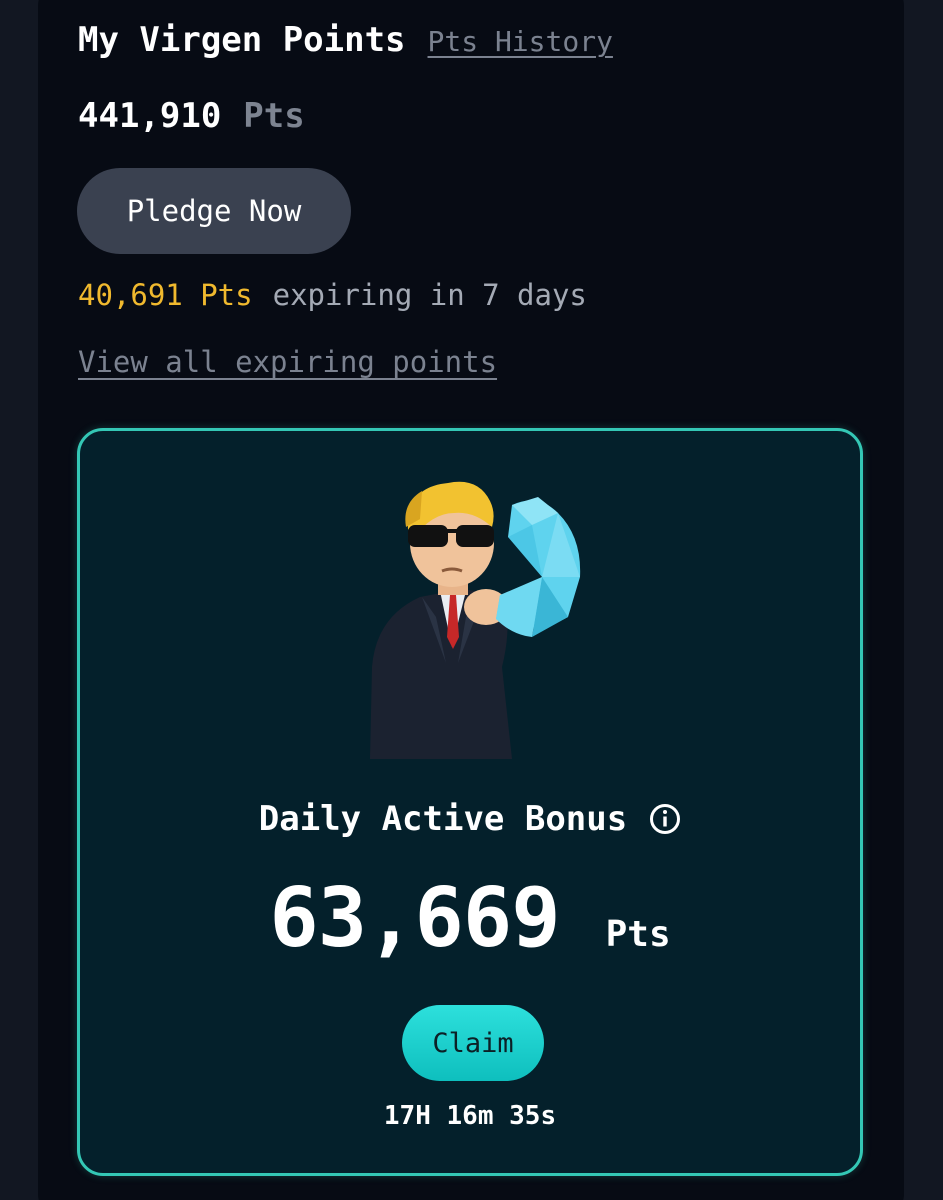 The image size is (943, 1200). I want to click on points-total: 441,910 Pts, so click(191, 116).